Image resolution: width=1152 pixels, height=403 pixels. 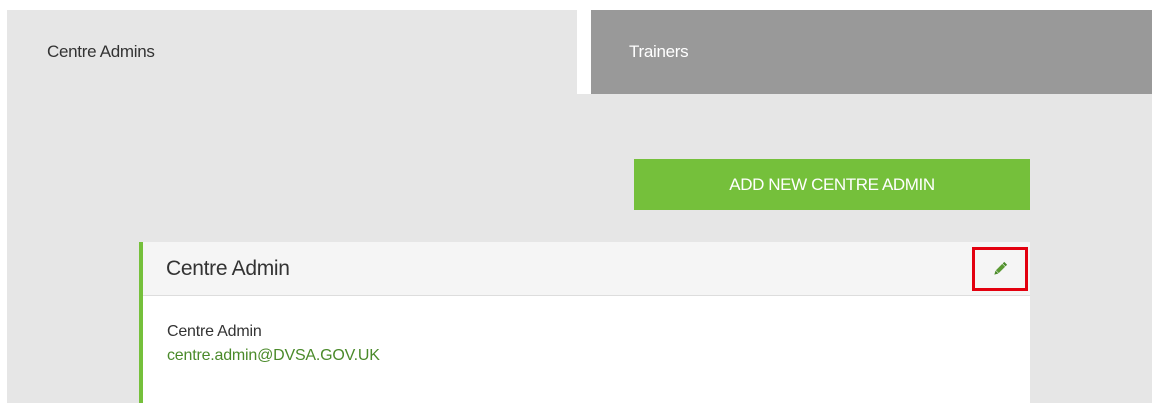 What do you see at coordinates (871, 52) in the screenshot?
I see `tab-trainers: Trainers` at bounding box center [871, 52].